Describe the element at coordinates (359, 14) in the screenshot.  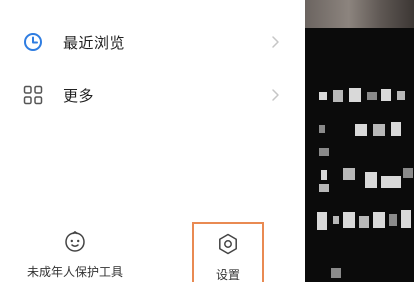
I see `background-image-strip` at that location.